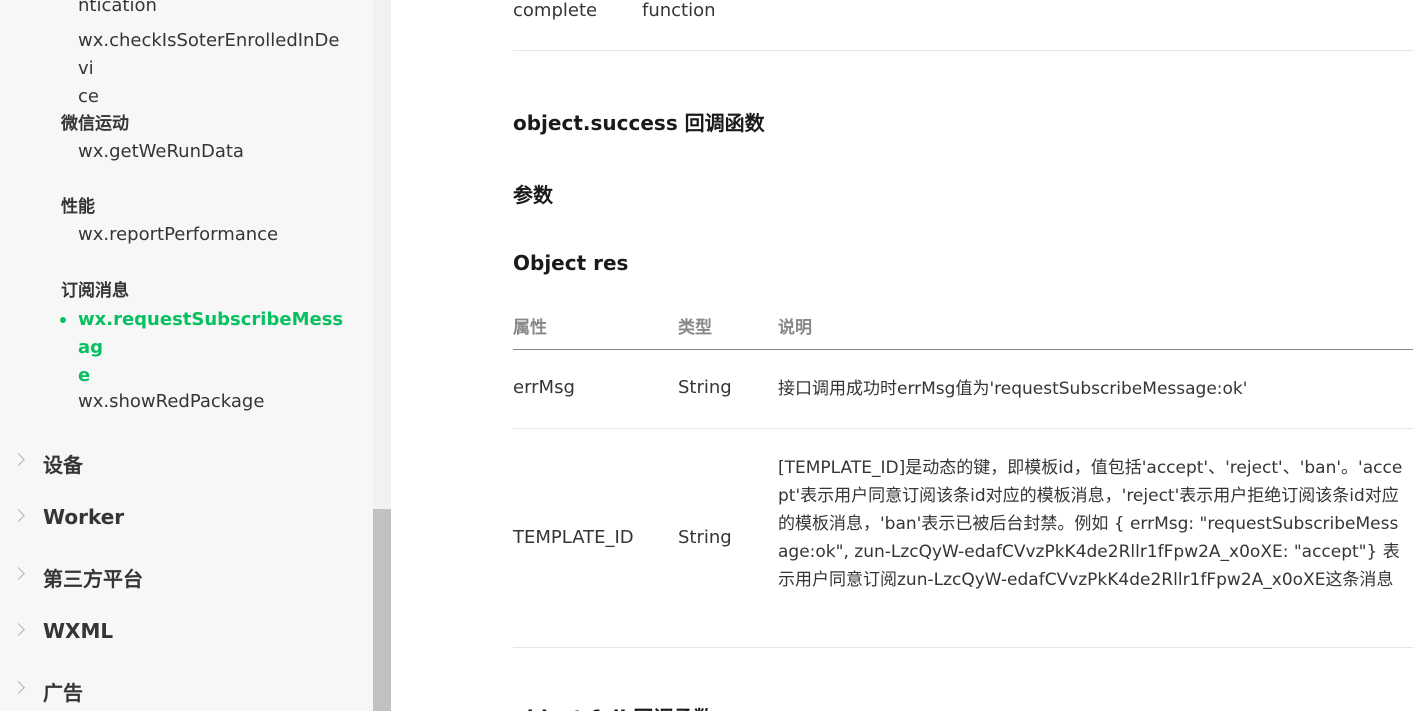 The height and width of the screenshot is (711, 1420). I want to click on sidebar-category-third-party: 第三方平台, so click(186, 577).